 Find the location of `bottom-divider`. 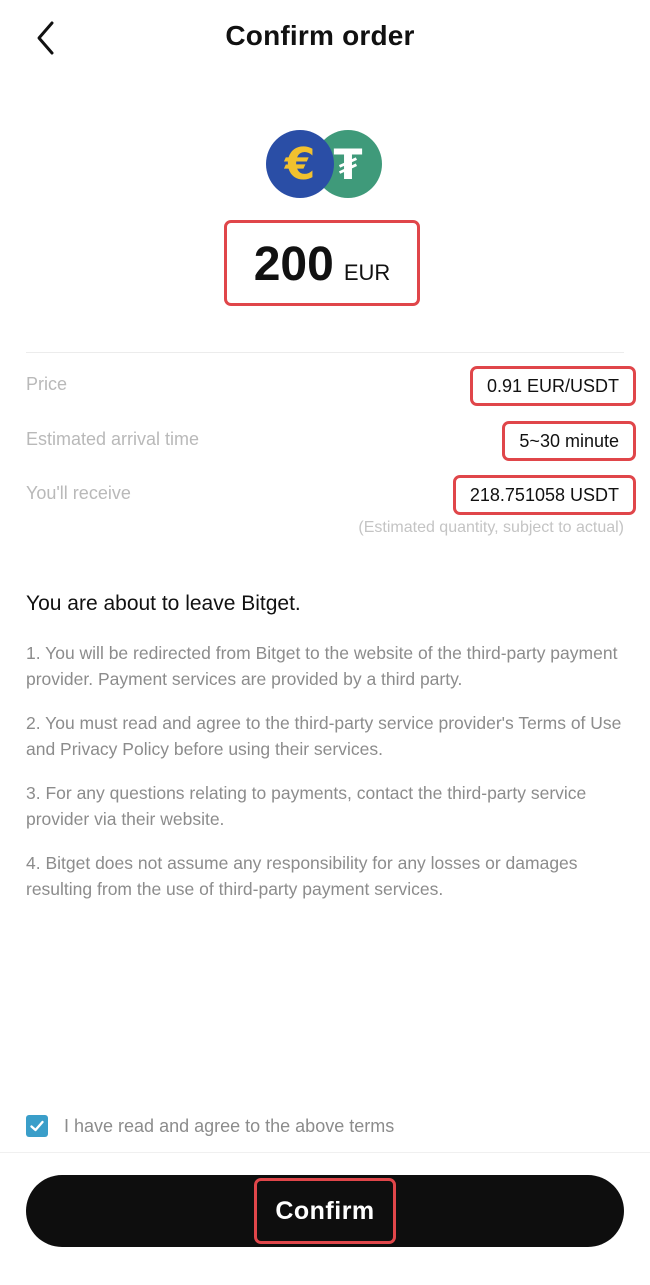

bottom-divider is located at coordinates (325, 1152).